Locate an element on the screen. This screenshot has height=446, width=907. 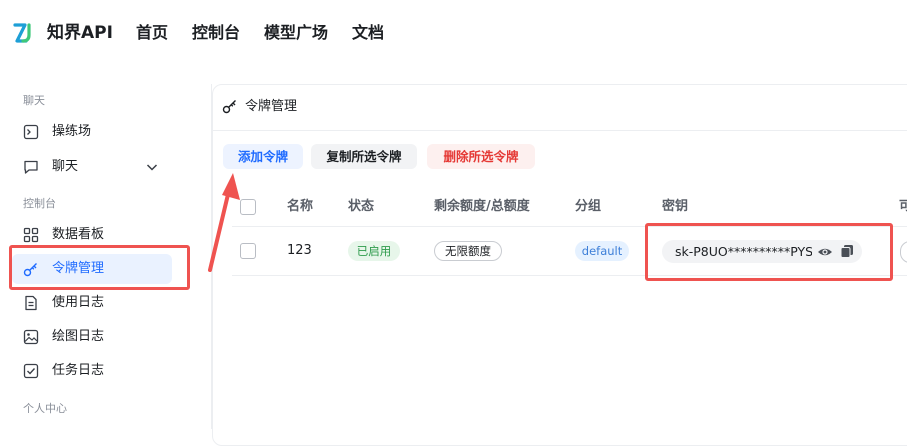
task-check-icon is located at coordinates (31, 371).